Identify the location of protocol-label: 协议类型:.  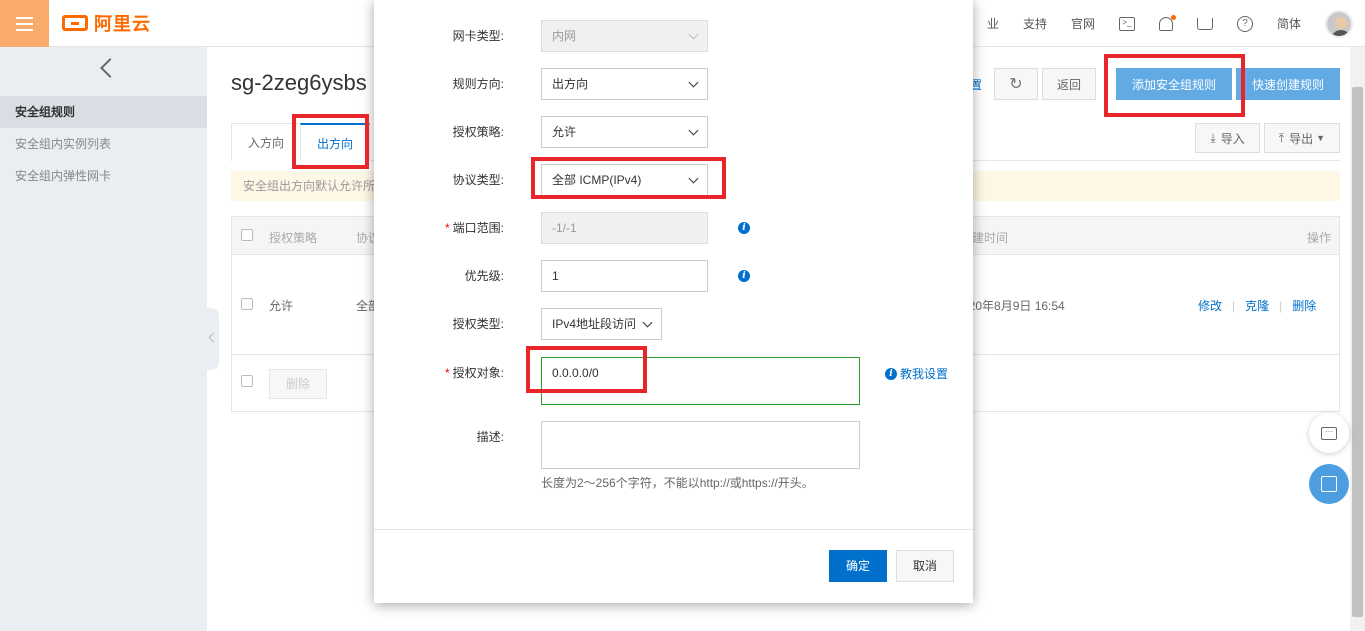
(478, 180).